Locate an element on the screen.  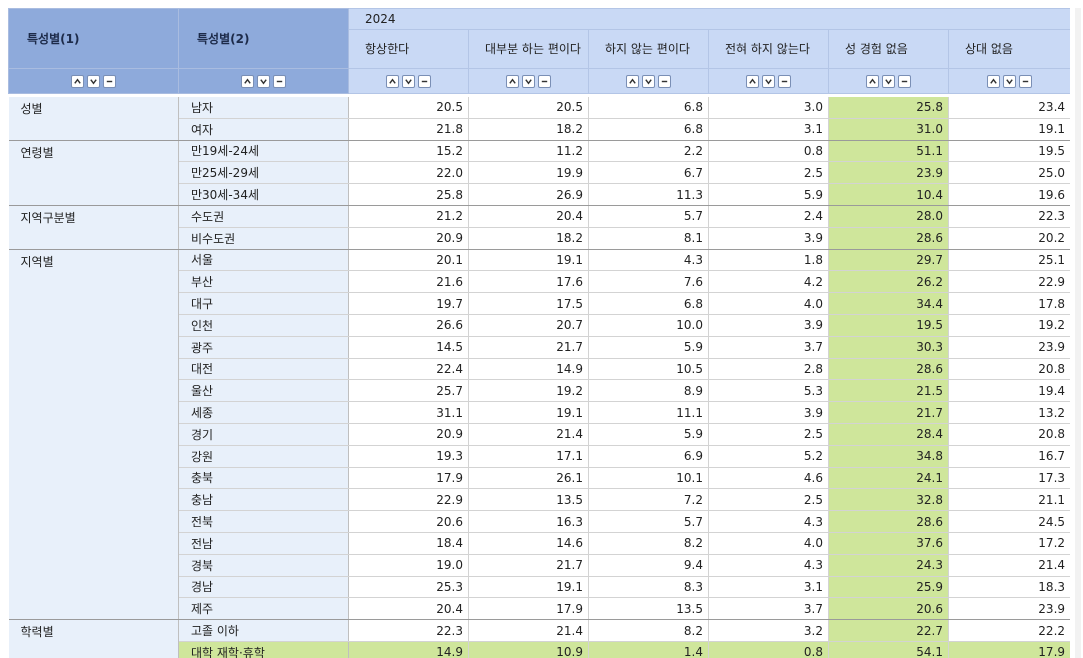
table-cell: 14.6 is located at coordinates (528, 543).